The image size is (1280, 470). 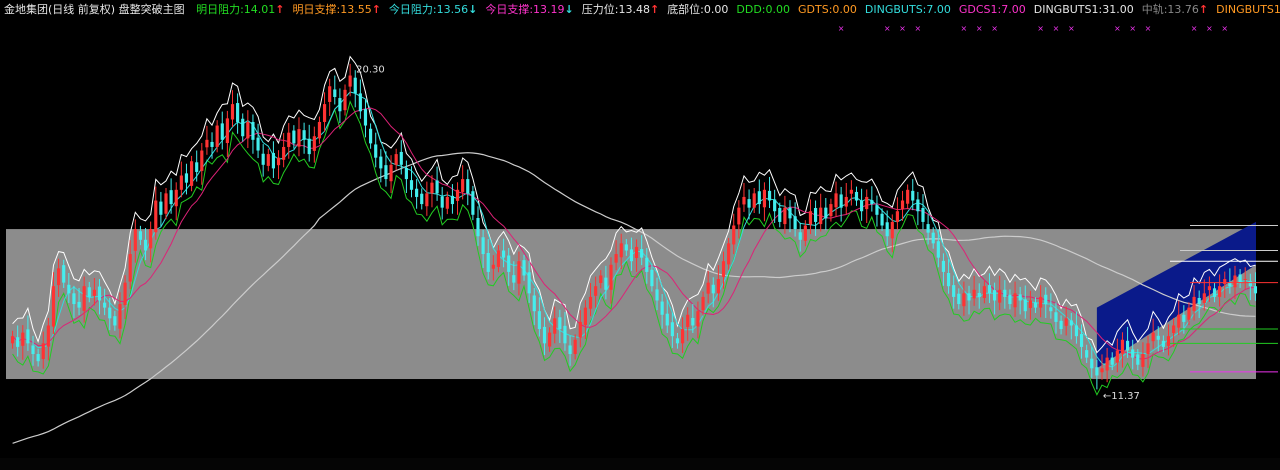 I want to click on footer-strip, so click(x=640, y=464).